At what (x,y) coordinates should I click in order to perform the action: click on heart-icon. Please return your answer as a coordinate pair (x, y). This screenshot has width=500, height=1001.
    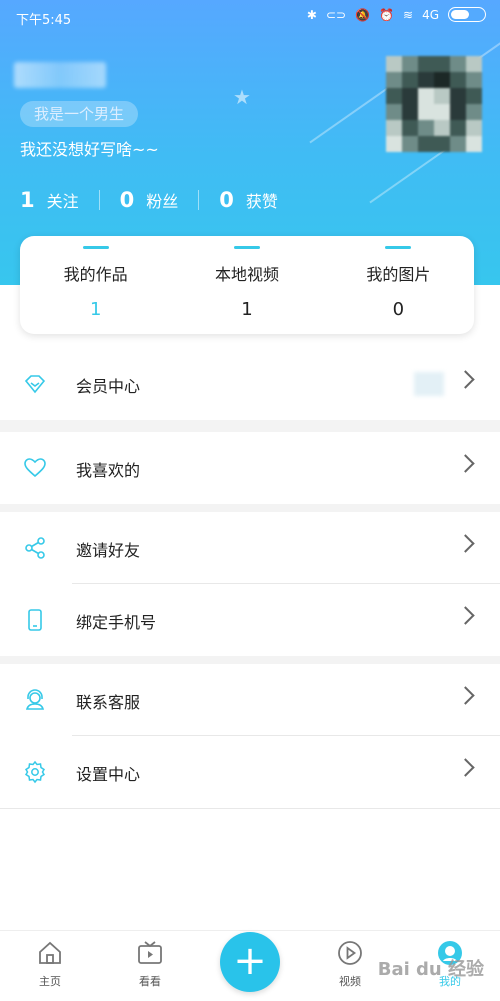
    Looking at the image, I should click on (35, 468).